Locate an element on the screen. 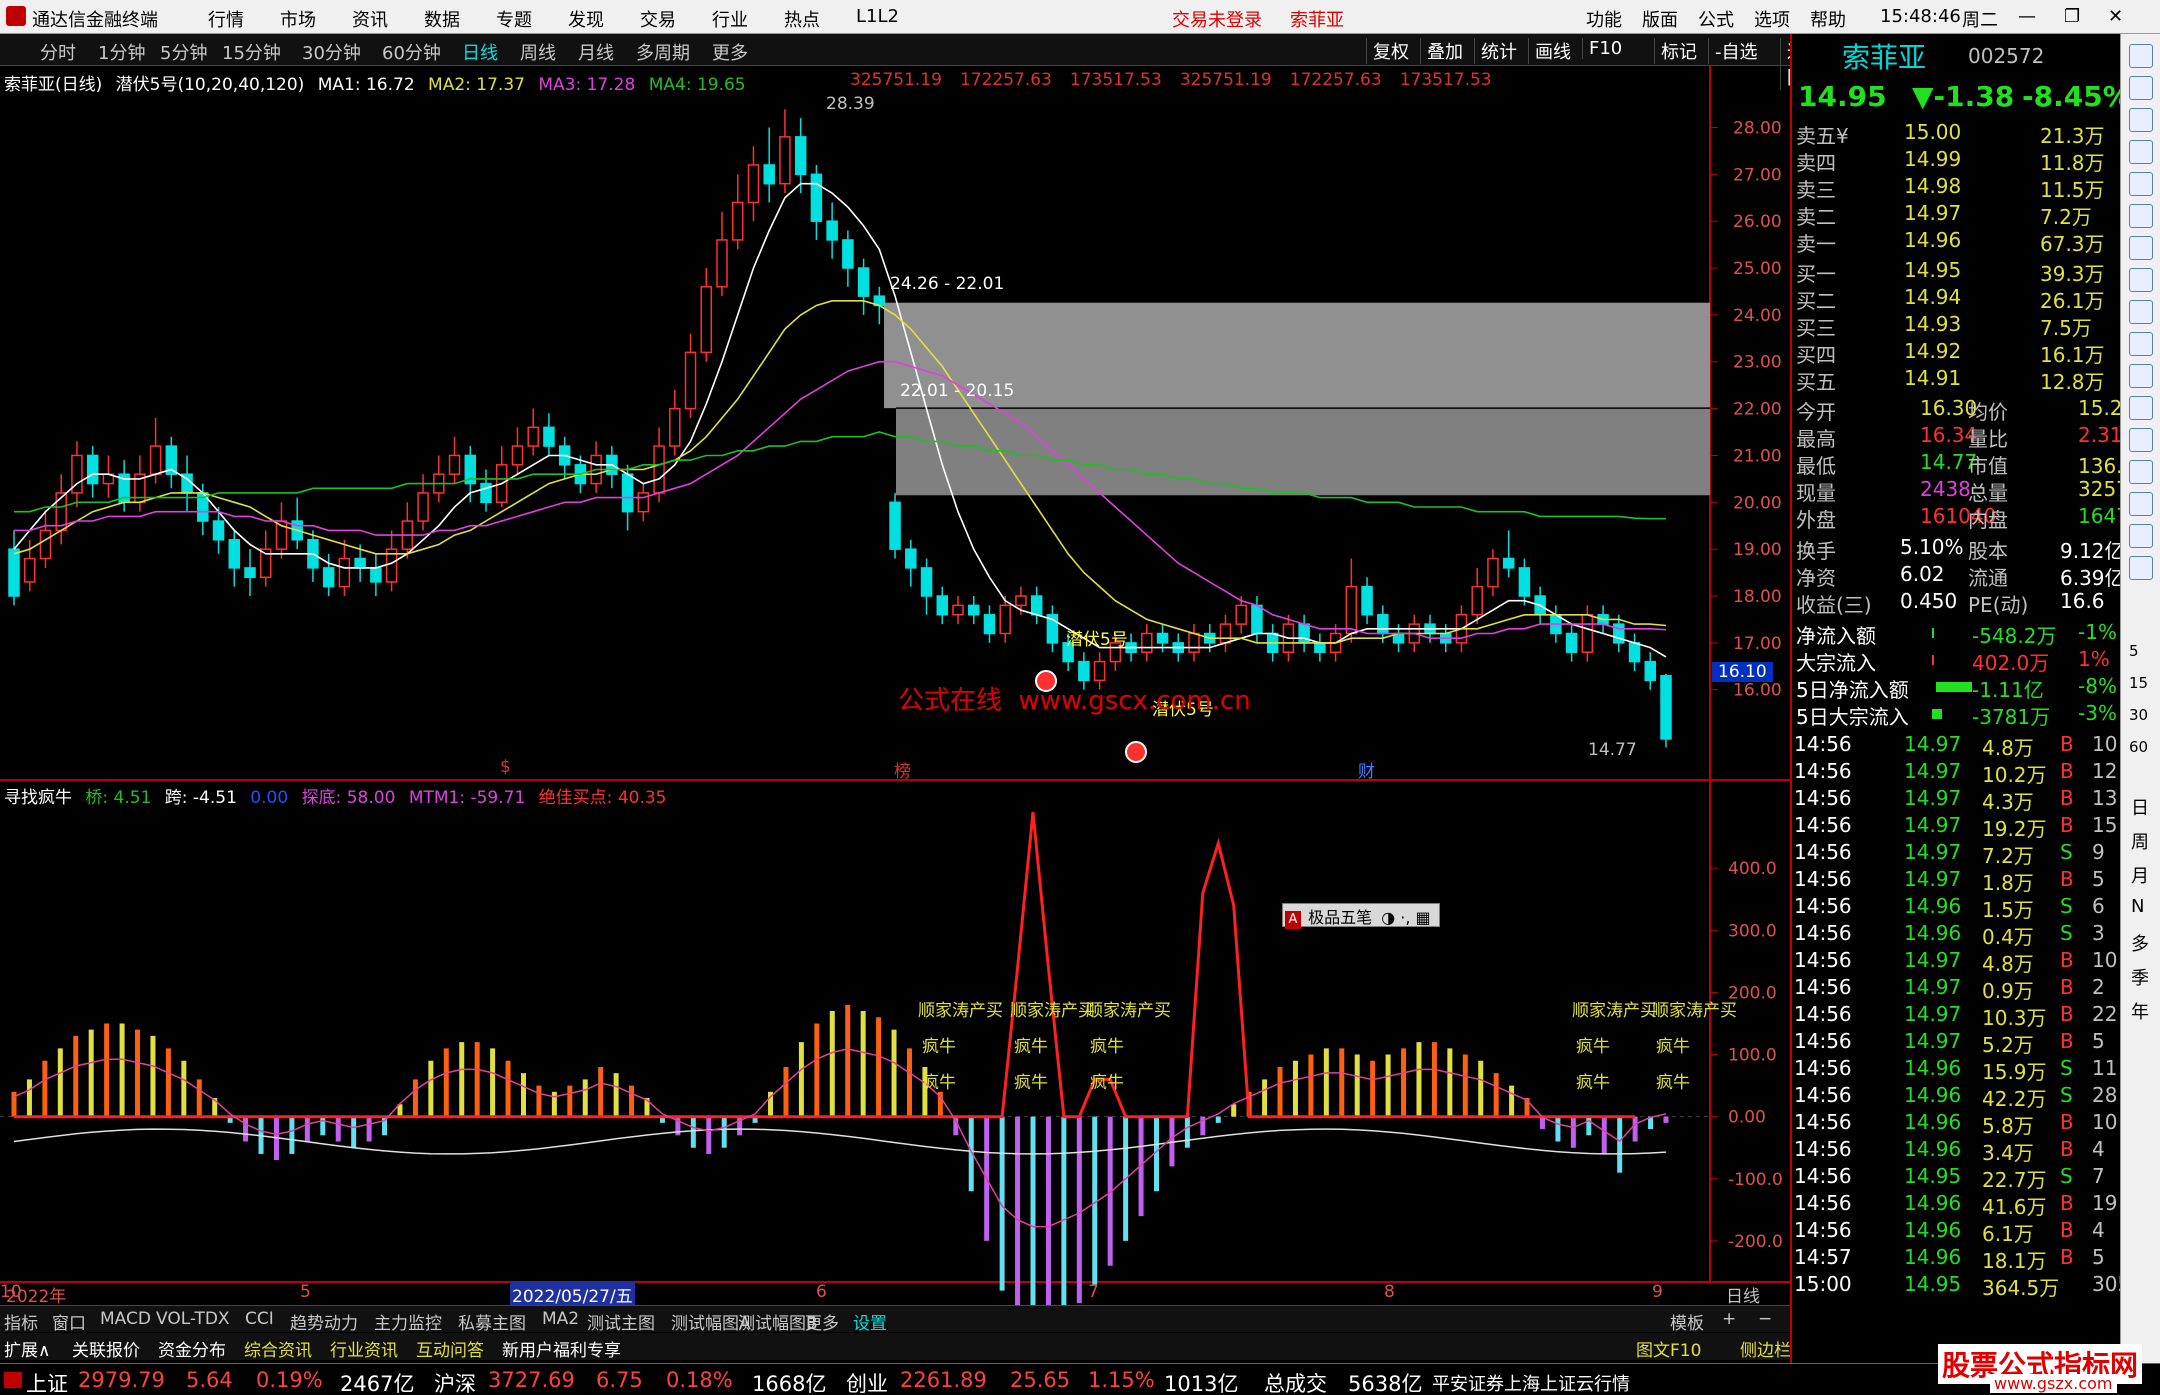 This screenshot has height=1395, width=2160. side-tab: 图文F10 is located at coordinates (1668, 1348).